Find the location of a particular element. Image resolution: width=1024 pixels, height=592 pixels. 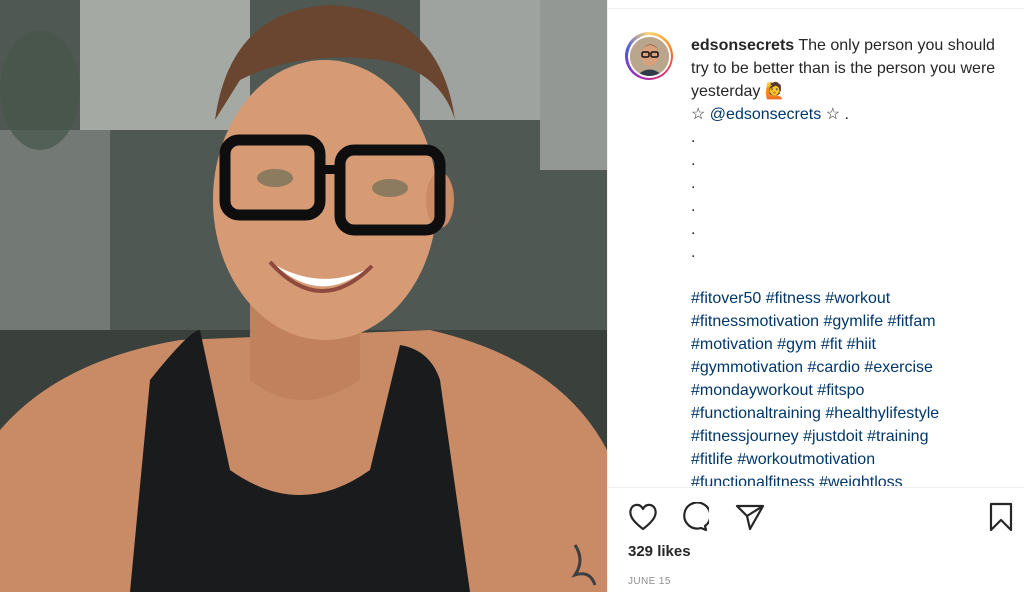

hashtag-line: #gymmotivation #cardio #exercise is located at coordinates (850, 367).